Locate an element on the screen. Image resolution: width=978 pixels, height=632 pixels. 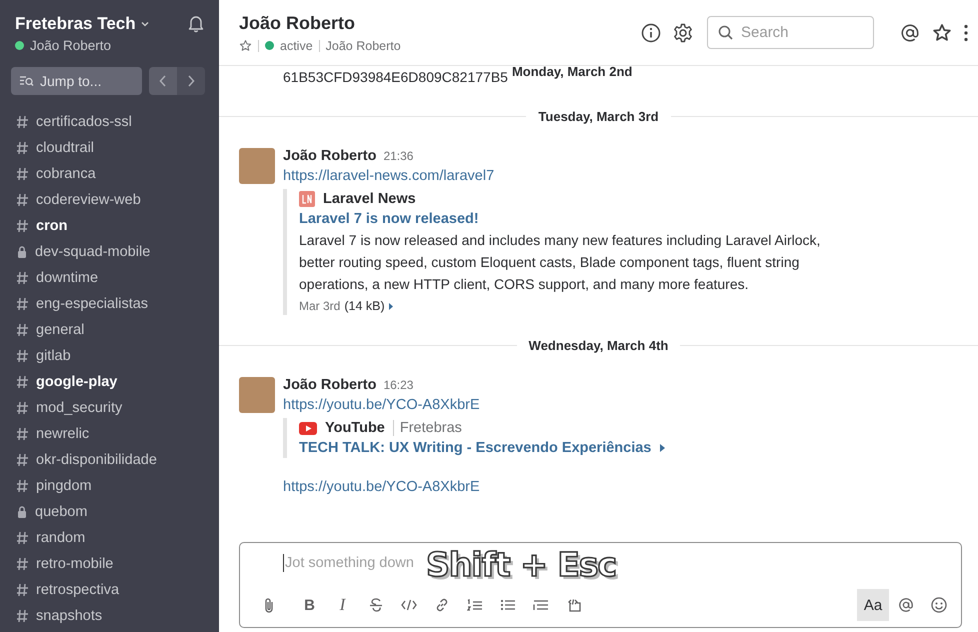
mentions-button is located at coordinates (910, 32).